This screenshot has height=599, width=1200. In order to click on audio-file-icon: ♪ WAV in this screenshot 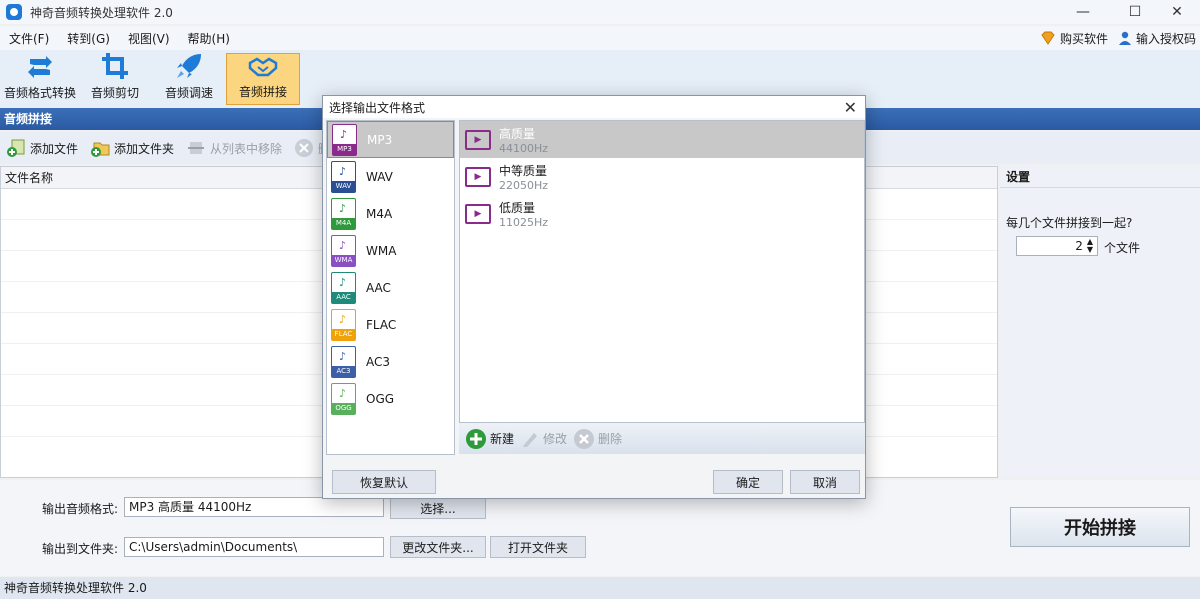, I will do `click(343, 176)`.